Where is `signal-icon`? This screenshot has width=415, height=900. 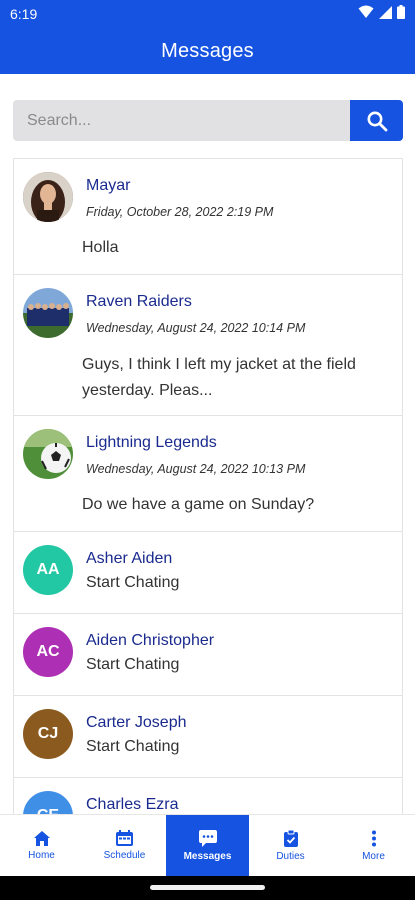 signal-icon is located at coordinates (385, 12).